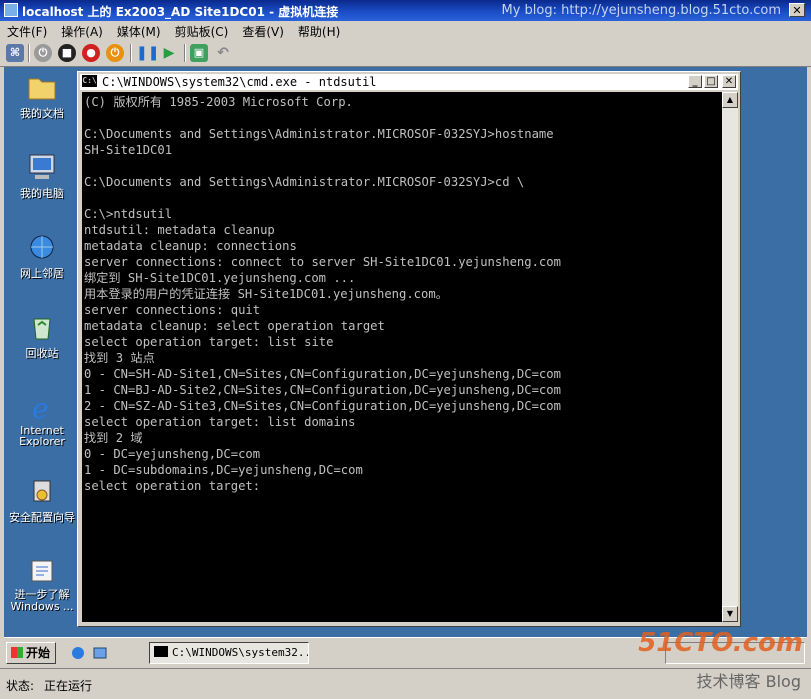  I want to click on desktop-icon-my-computer: 我的电脑, so click(42, 176).